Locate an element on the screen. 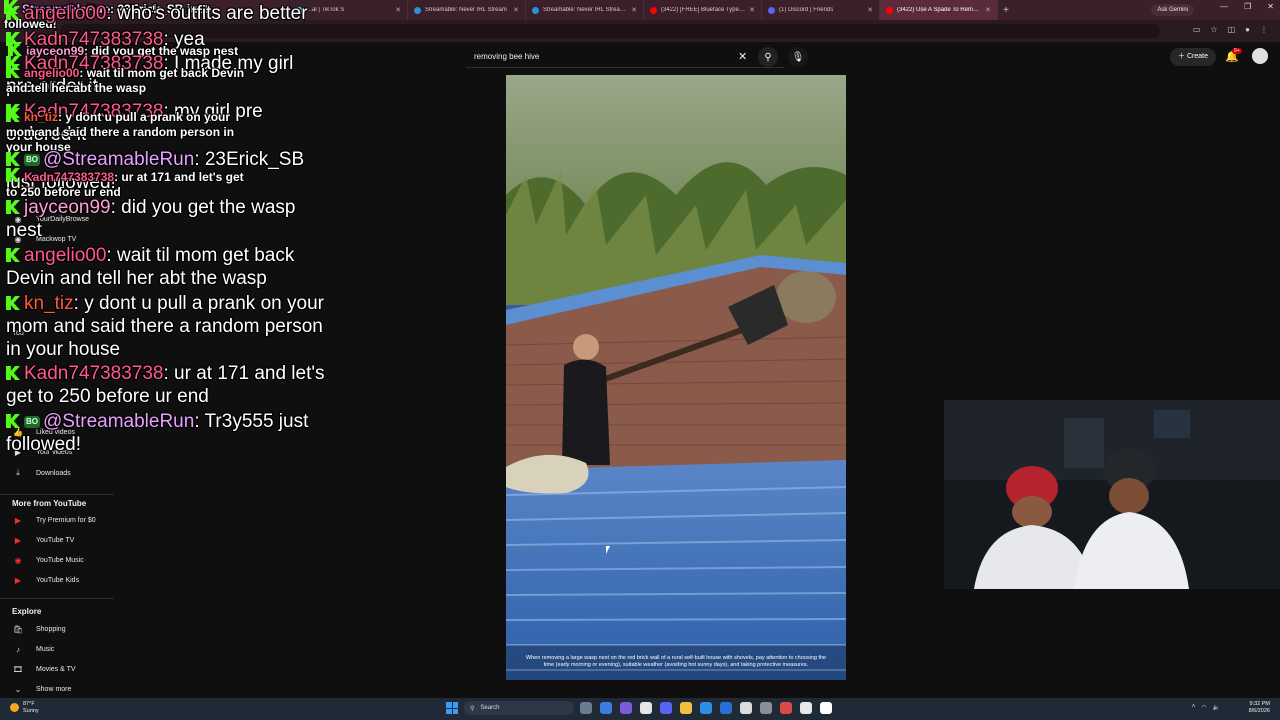 The height and width of the screenshot is (720, 1280). sidebar-item-label: Your videos is located at coordinates (54, 452).